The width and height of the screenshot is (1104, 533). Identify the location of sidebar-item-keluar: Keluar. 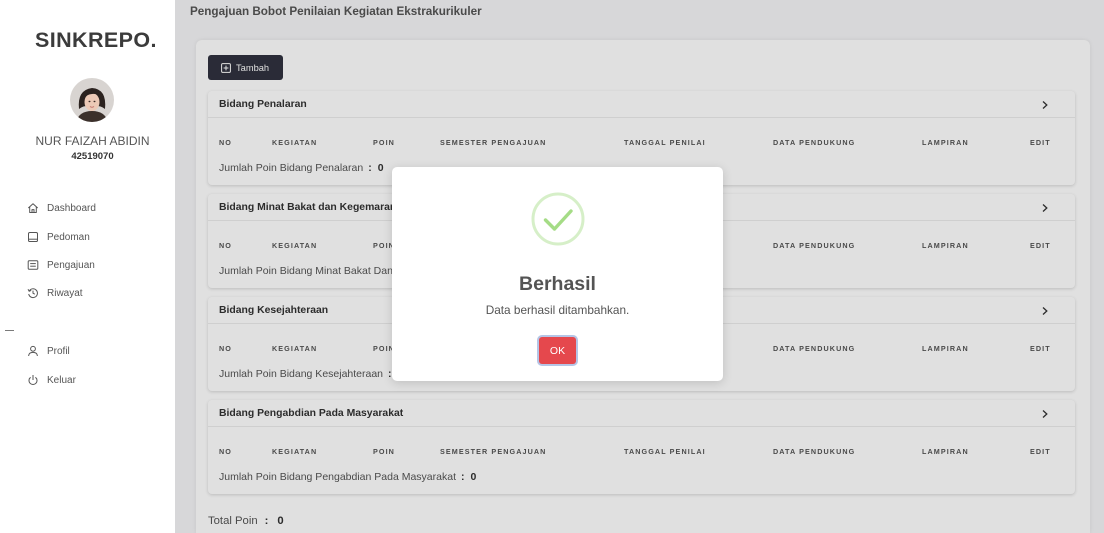
(97, 380).